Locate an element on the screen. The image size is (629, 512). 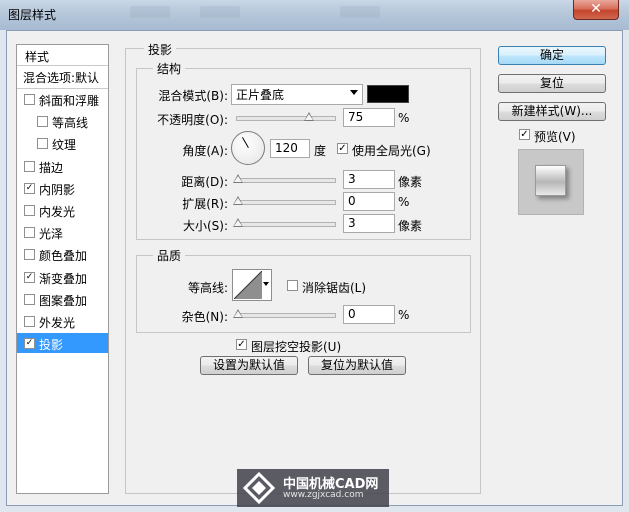
style-item-pattern-overlay: 图案叠加 is located at coordinates (62, 299).